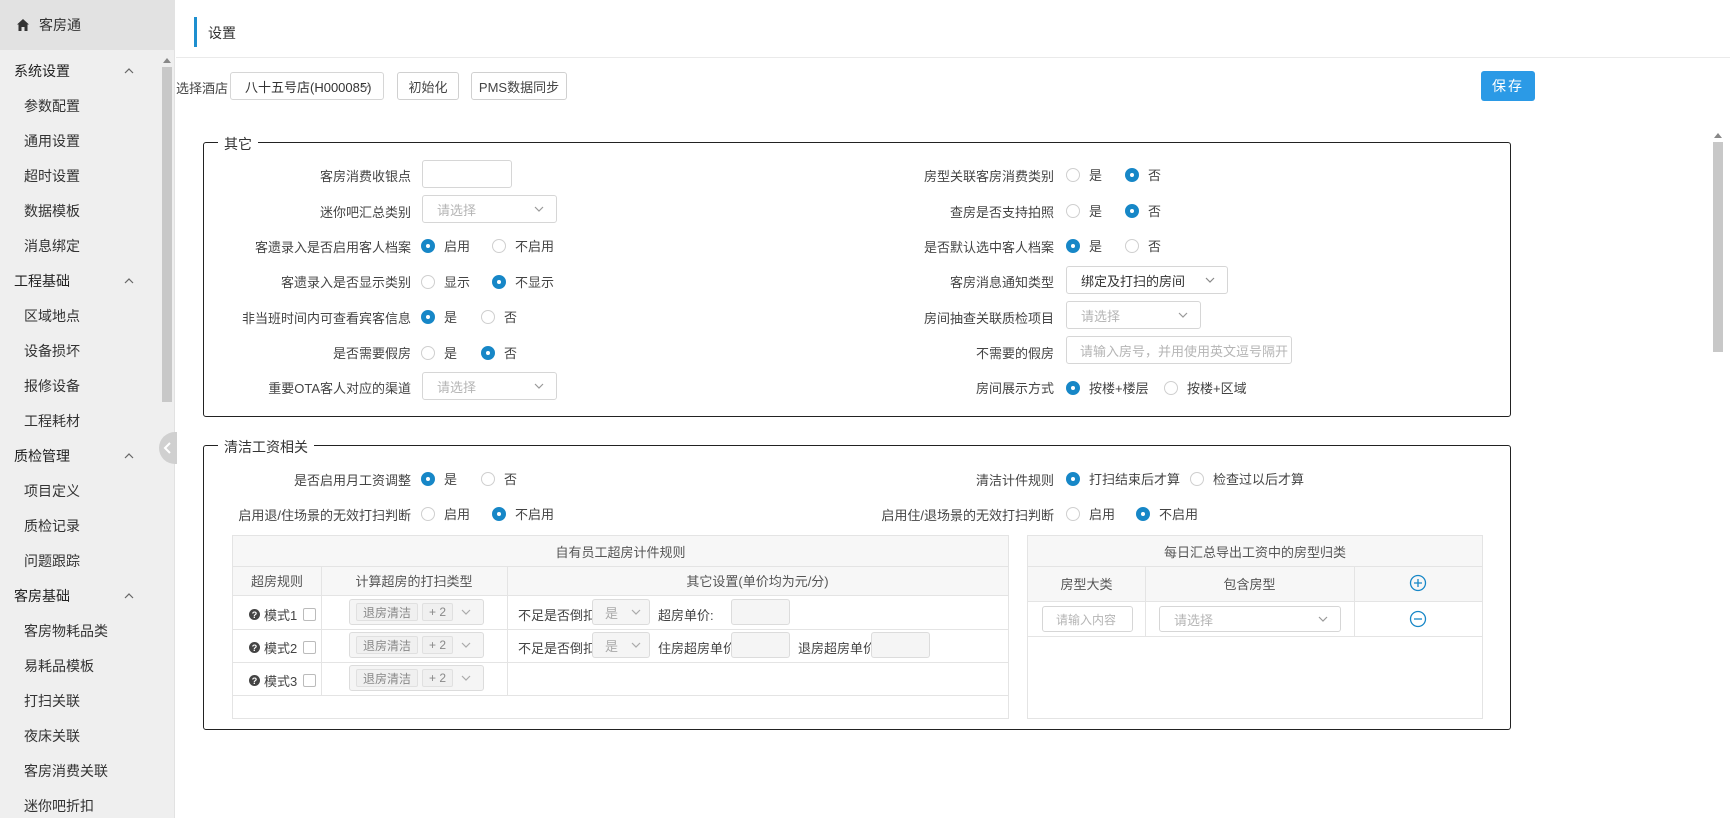 The width and height of the screenshot is (1730, 818). What do you see at coordinates (1718, 247) in the screenshot?
I see `main-scroll-thumb` at bounding box center [1718, 247].